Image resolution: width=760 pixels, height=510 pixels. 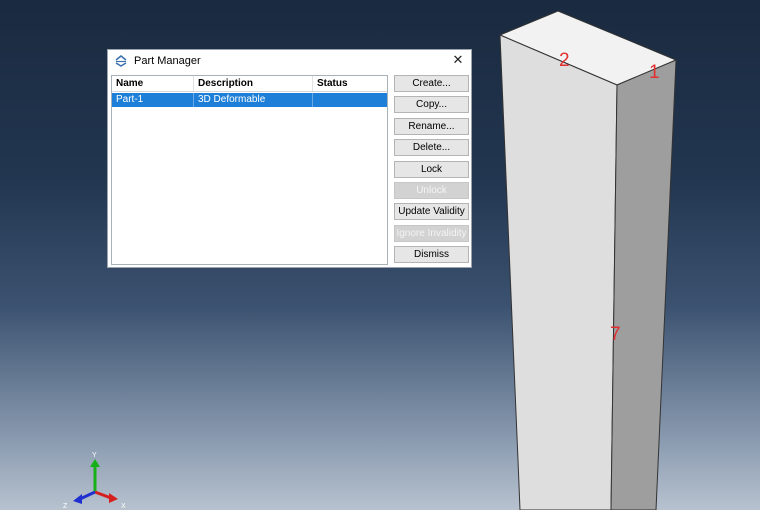 What do you see at coordinates (153, 83) in the screenshot?
I see `column-header-name: Name` at bounding box center [153, 83].